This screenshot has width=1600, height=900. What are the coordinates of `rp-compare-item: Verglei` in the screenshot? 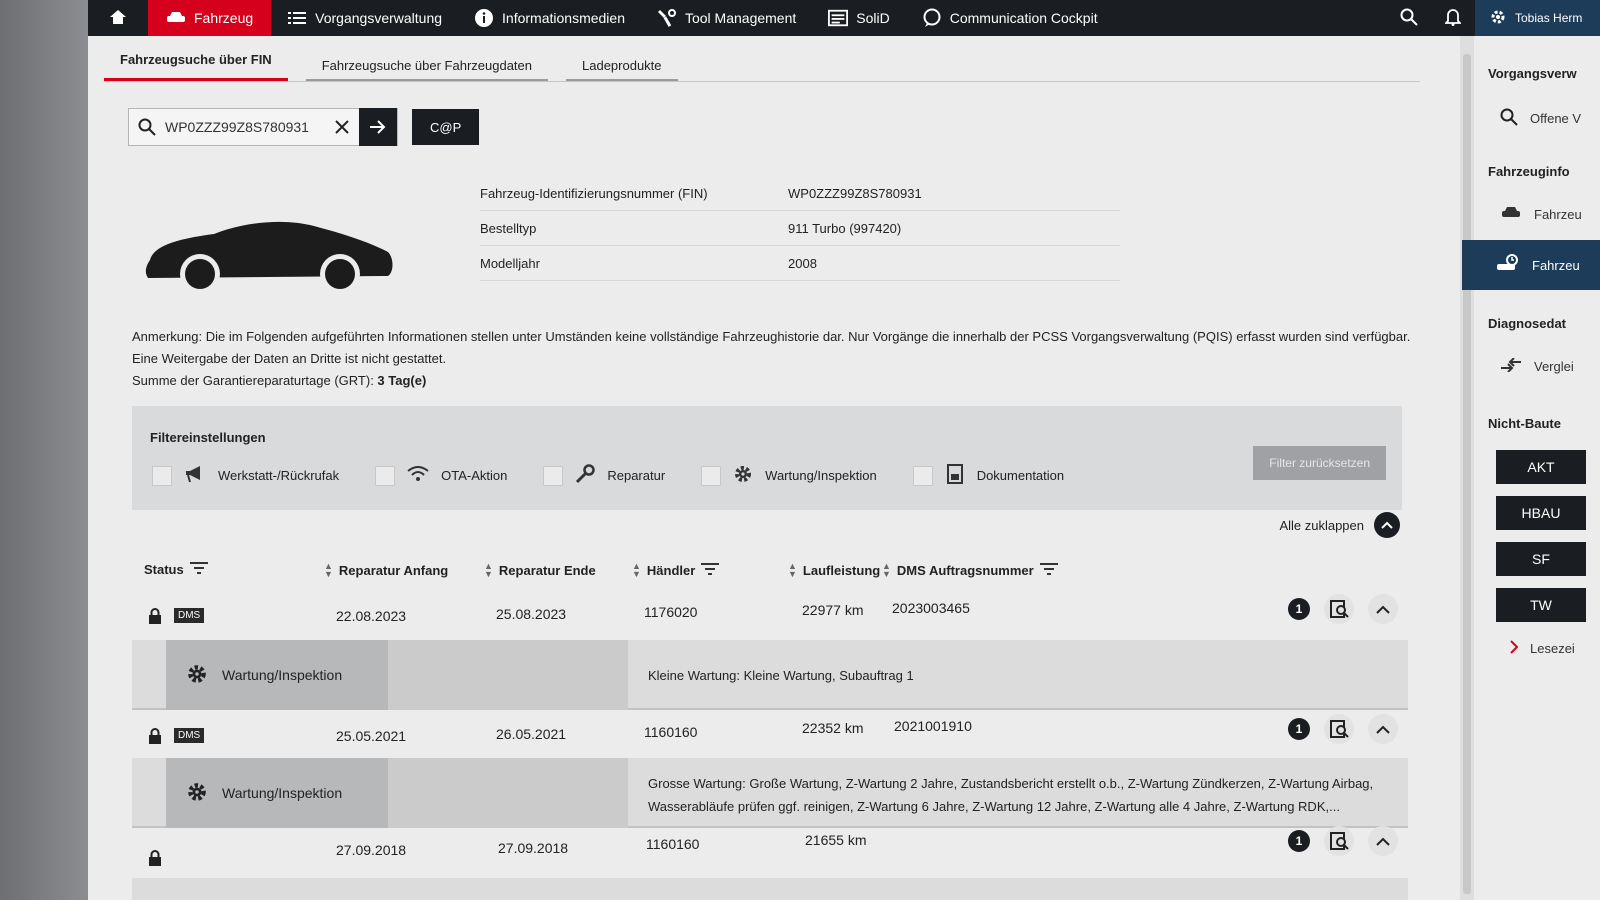 It's located at (1537, 366).